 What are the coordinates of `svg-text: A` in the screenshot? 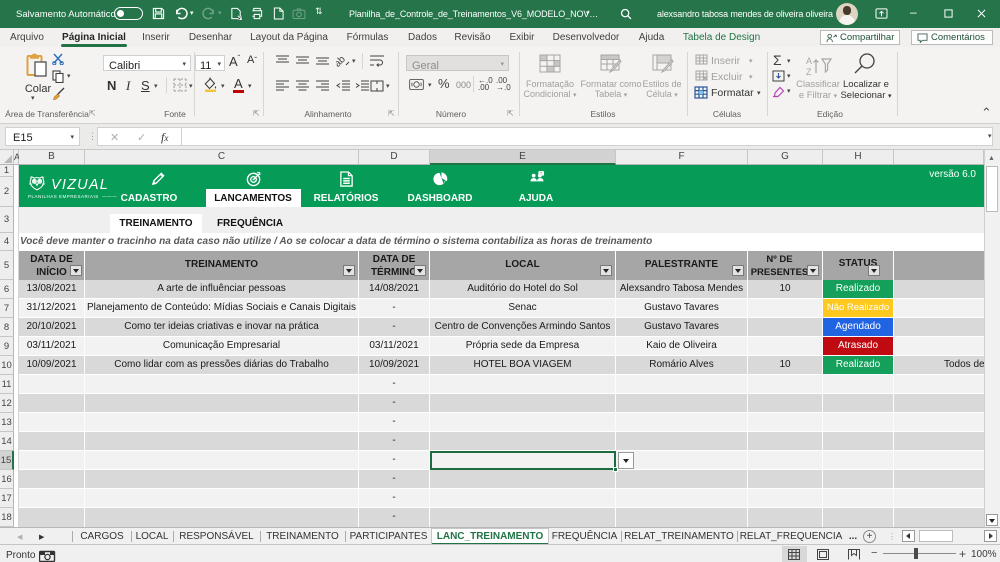 It's located at (809, 61).